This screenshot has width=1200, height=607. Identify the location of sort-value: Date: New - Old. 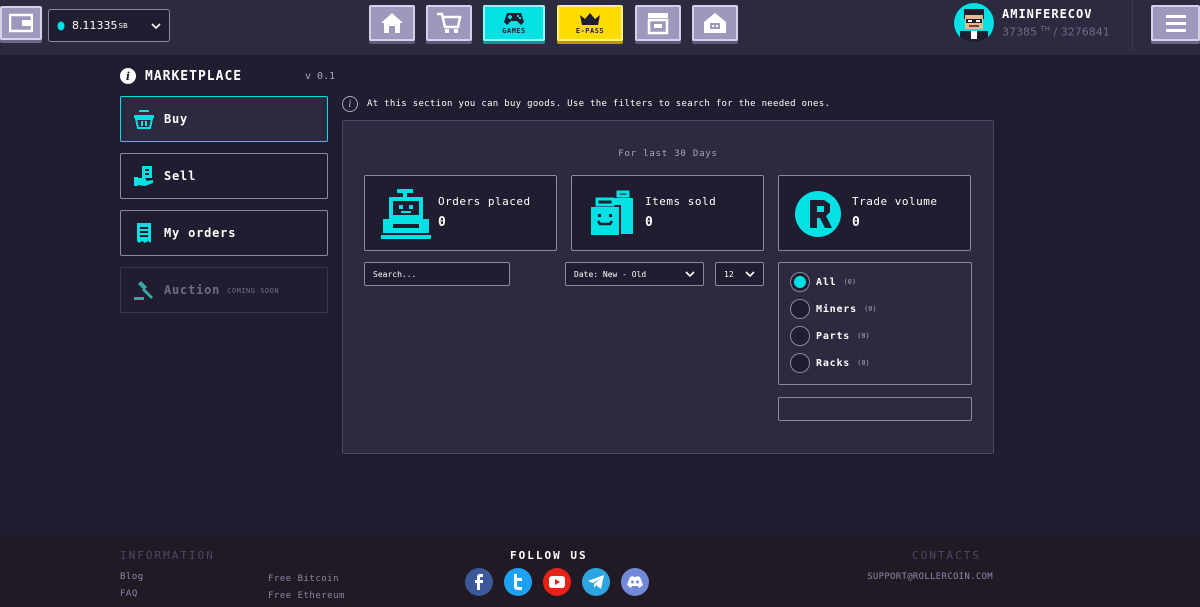
(610, 274).